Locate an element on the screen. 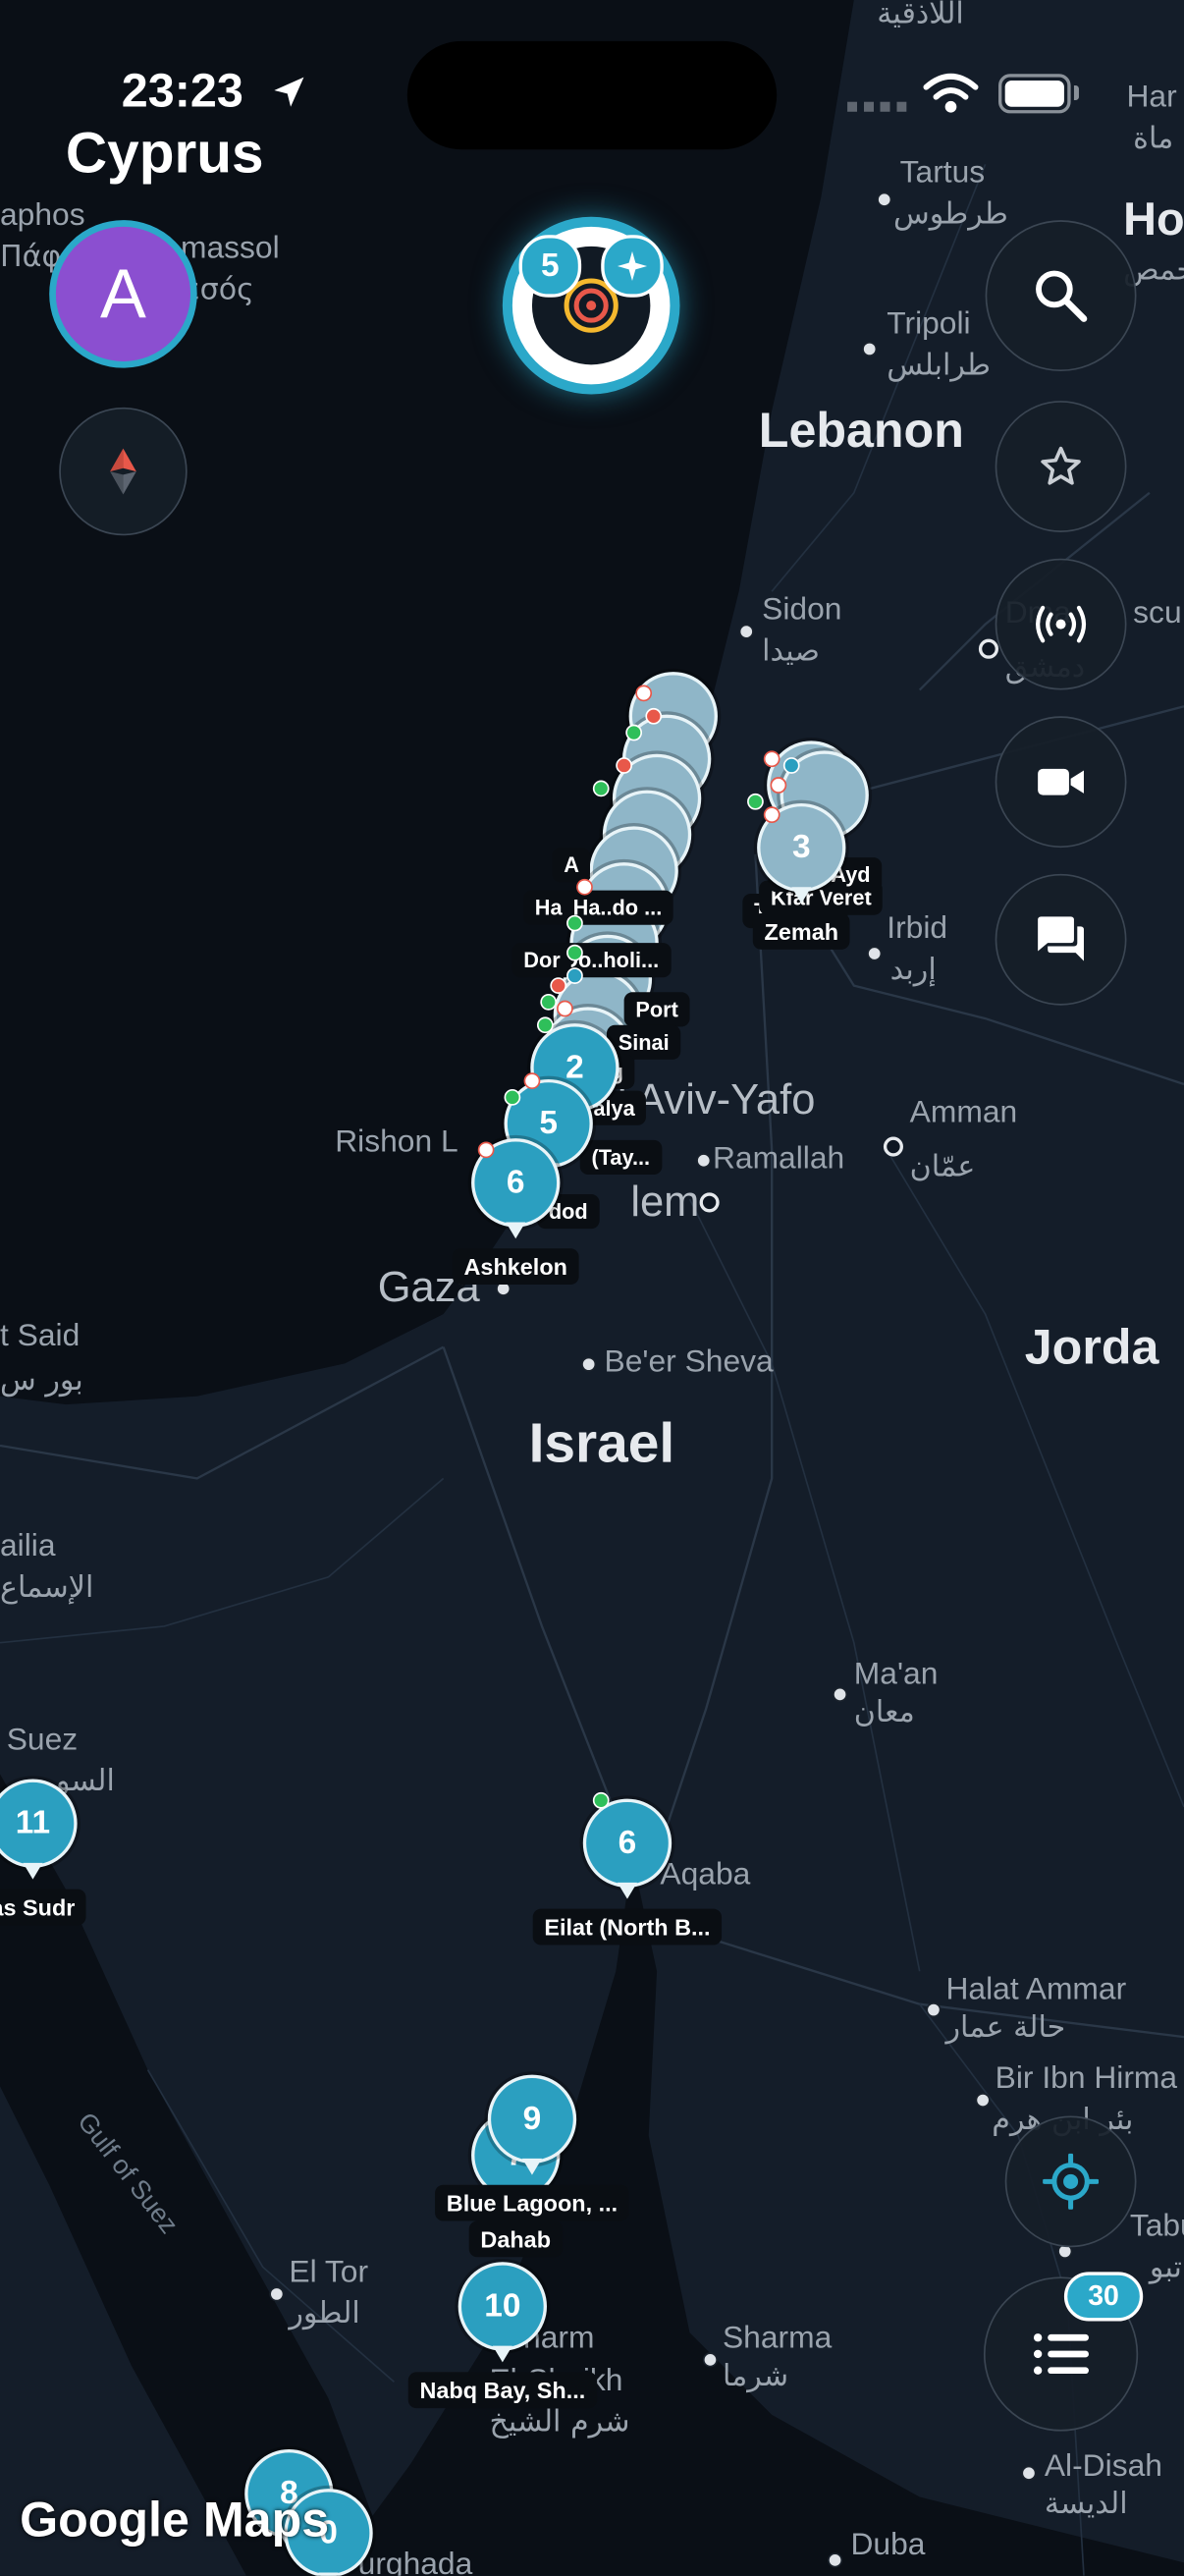  sparkle-icon is located at coordinates (633, 266).